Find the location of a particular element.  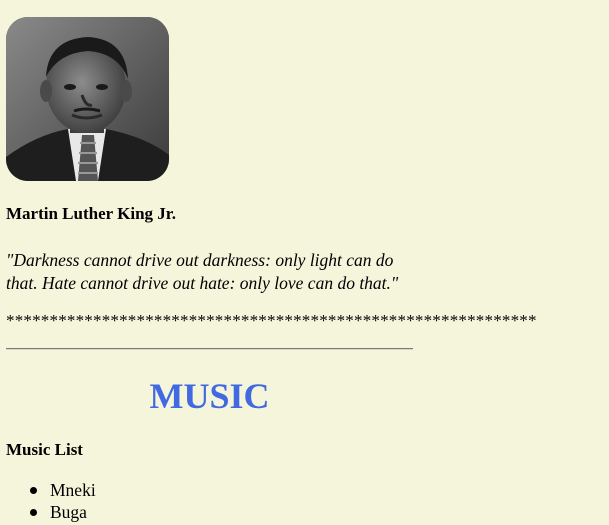

list-item-label: Buga is located at coordinates (68, 512).